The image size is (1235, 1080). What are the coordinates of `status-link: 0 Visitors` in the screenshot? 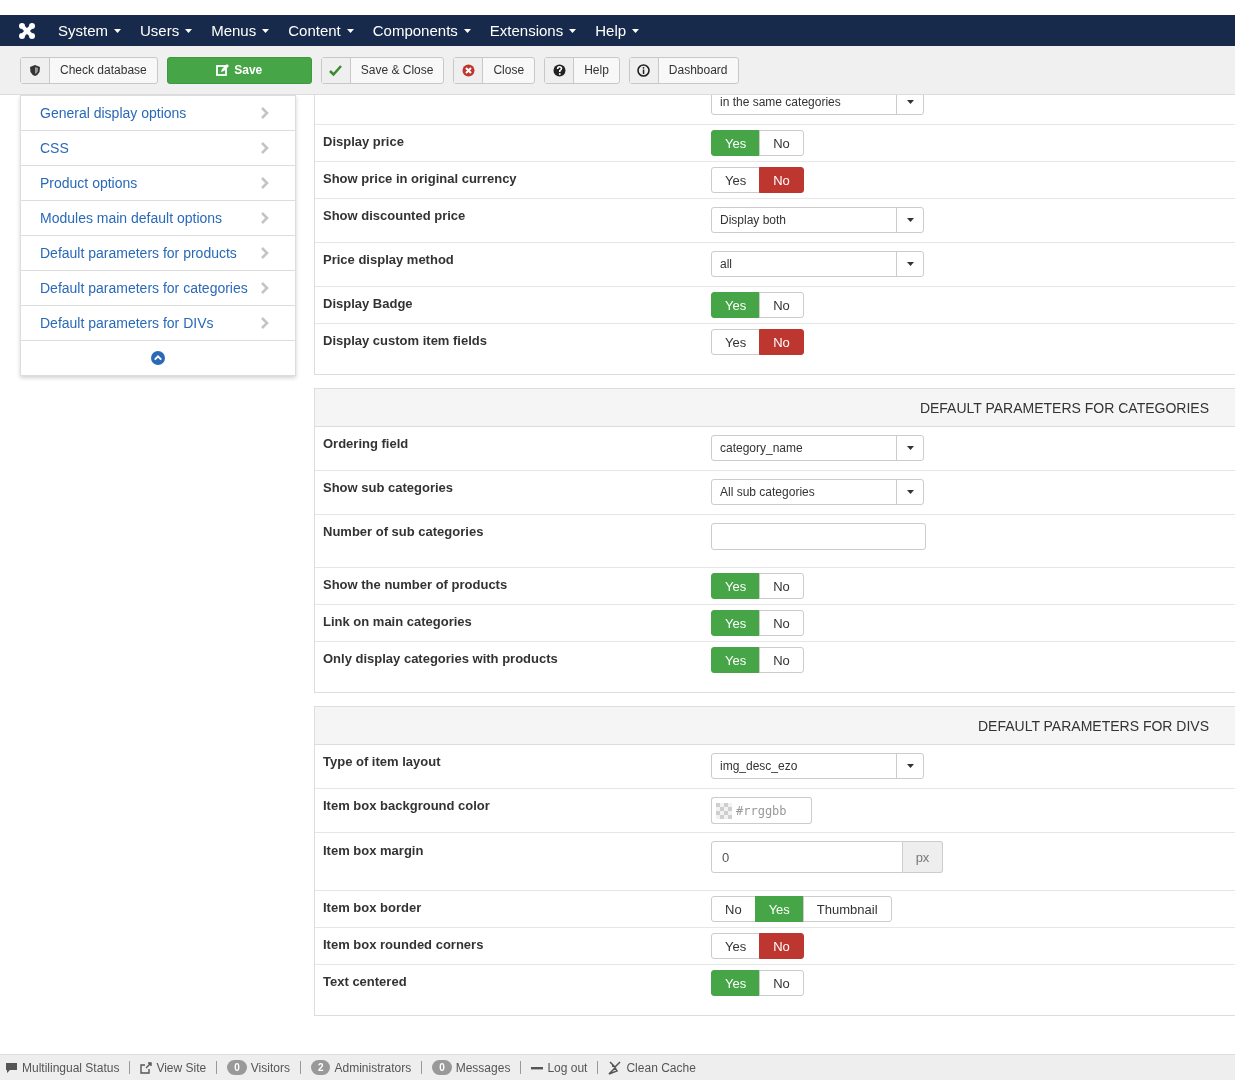 It's located at (258, 1067).